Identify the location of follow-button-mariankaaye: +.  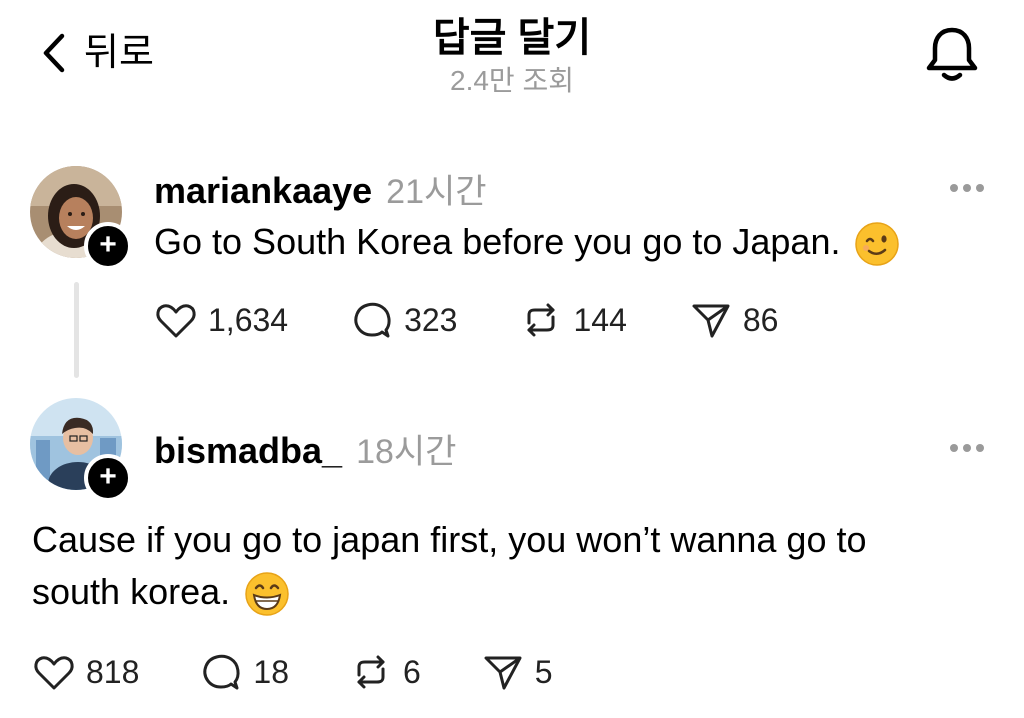
(108, 246).